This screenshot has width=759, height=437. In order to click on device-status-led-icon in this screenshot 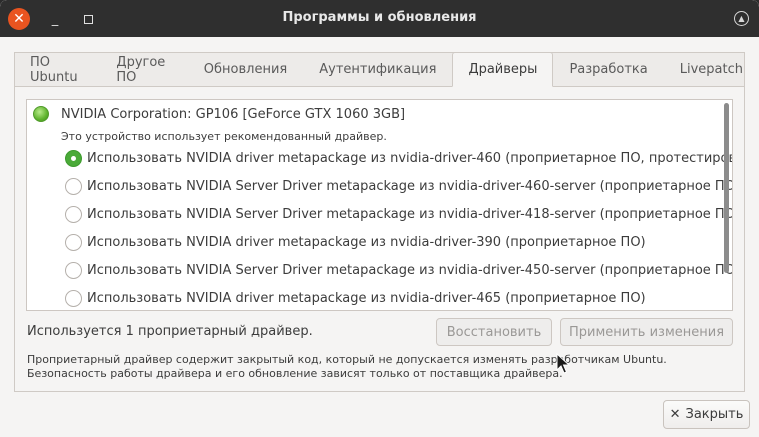, I will do `click(41, 114)`.